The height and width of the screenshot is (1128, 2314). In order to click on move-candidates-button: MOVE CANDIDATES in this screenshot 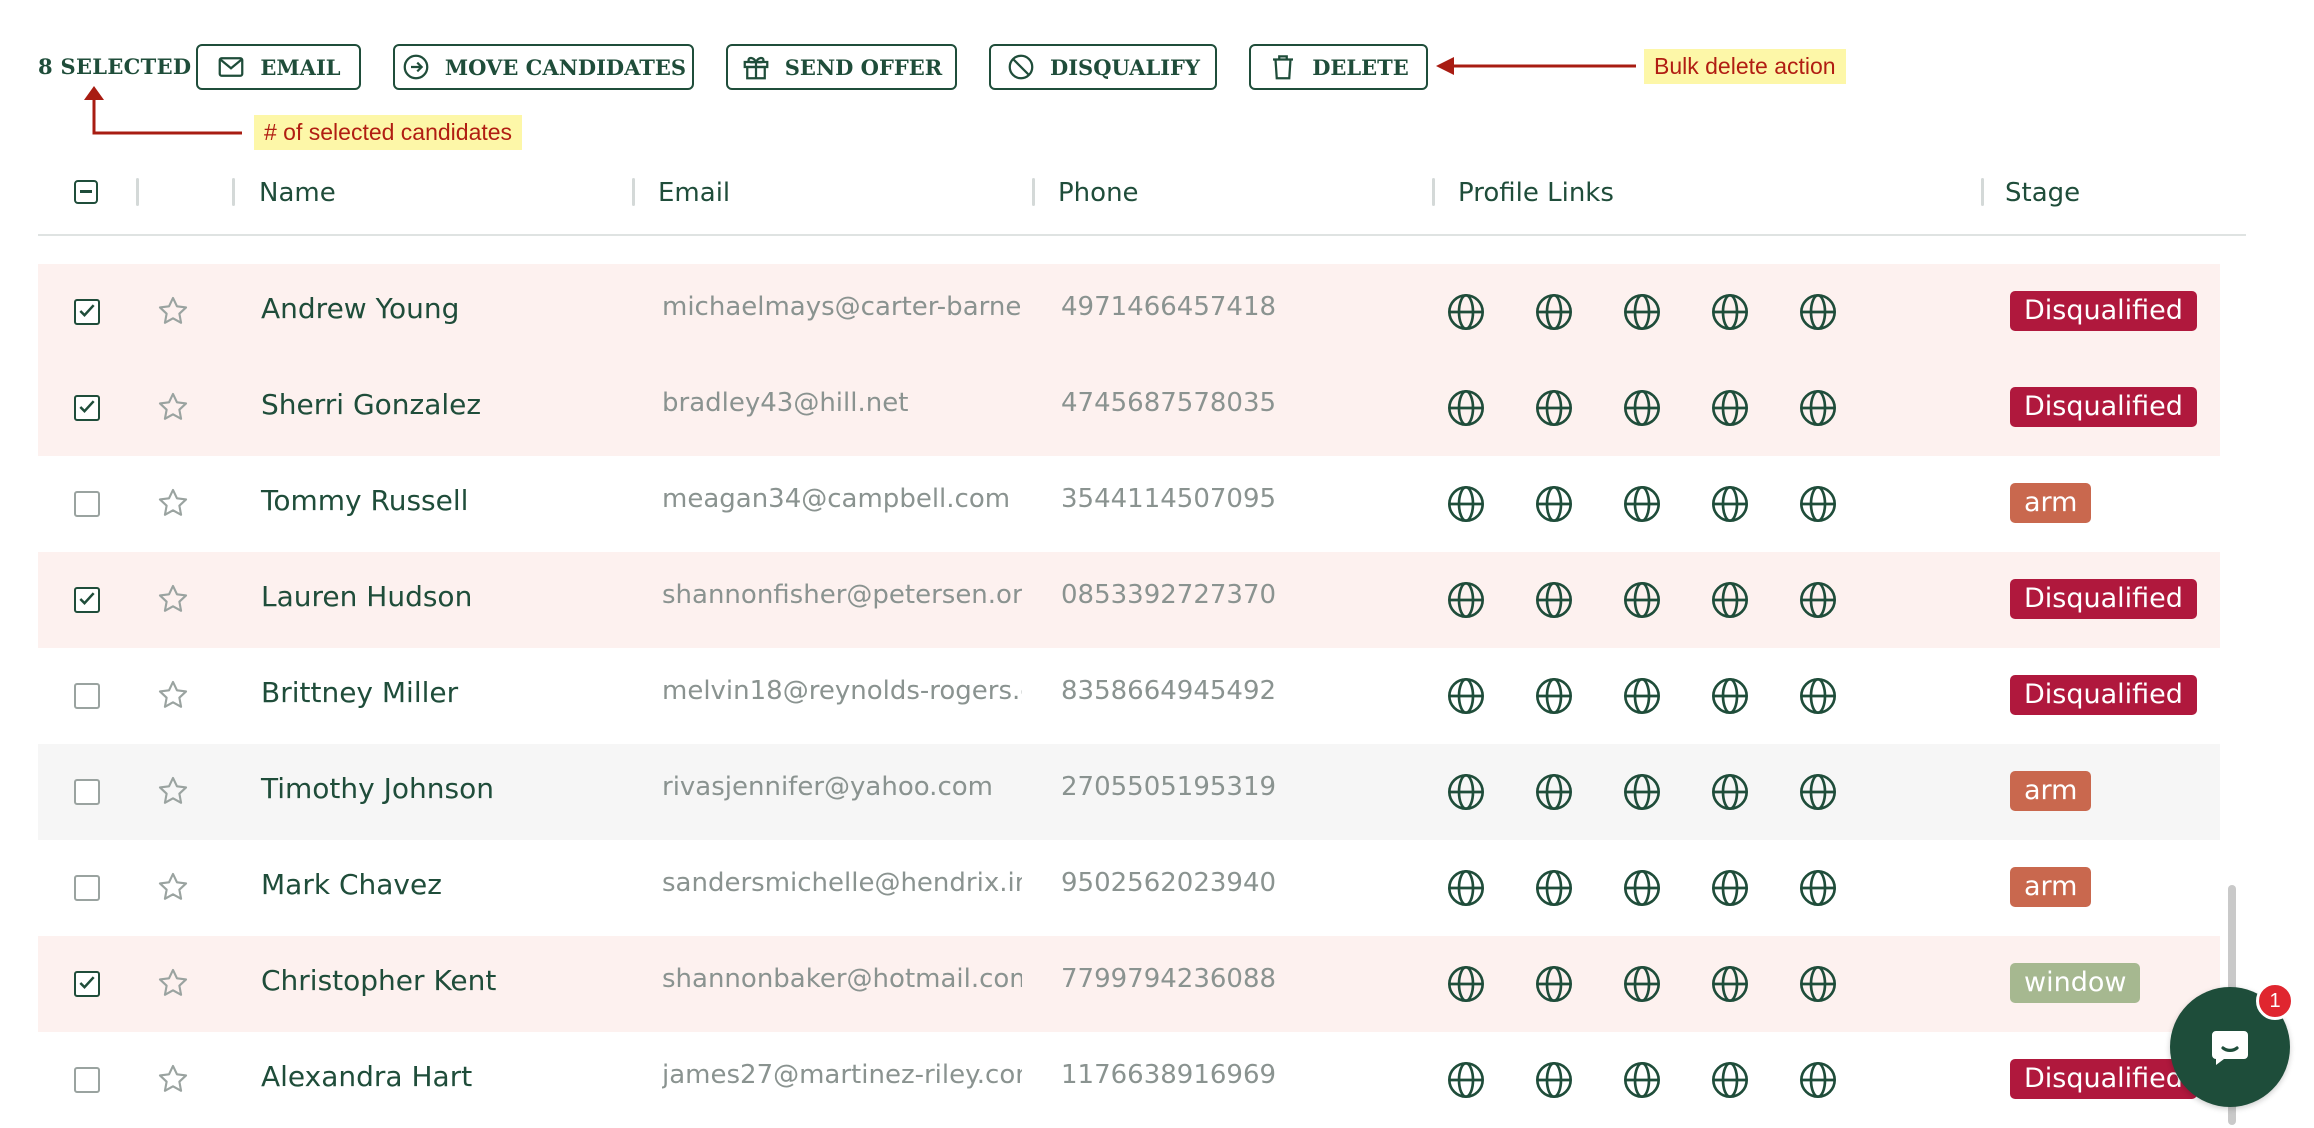, I will do `click(543, 67)`.